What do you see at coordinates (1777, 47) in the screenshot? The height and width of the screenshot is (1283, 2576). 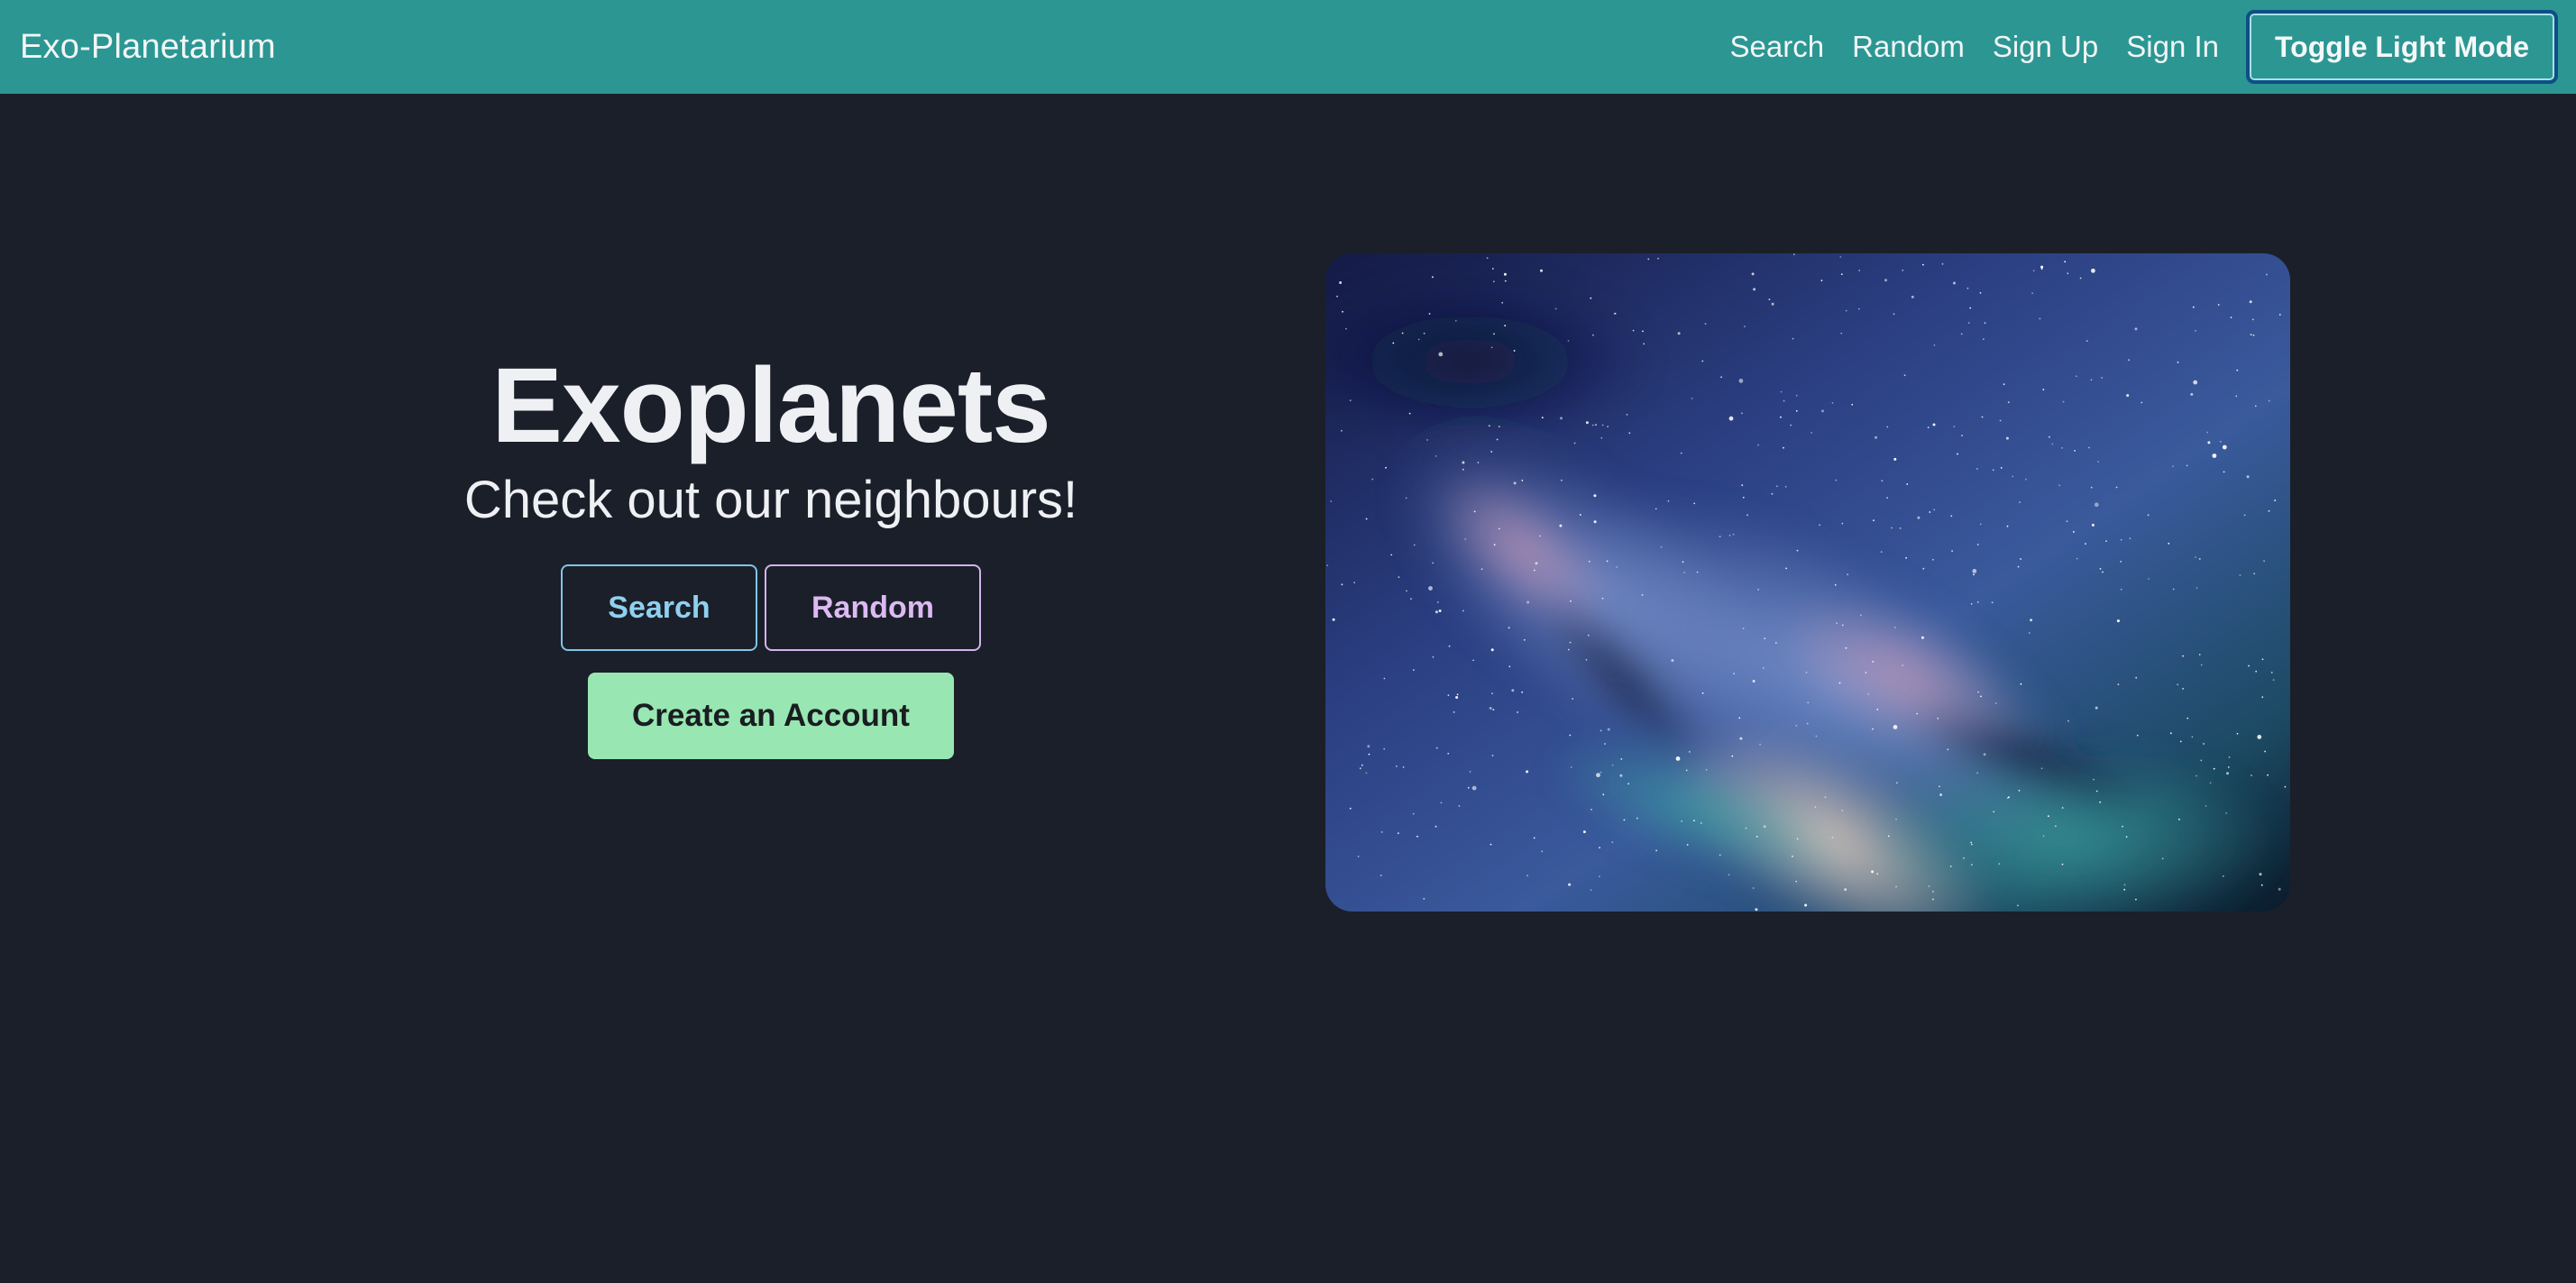 I see `nav-link-search: Search` at bounding box center [1777, 47].